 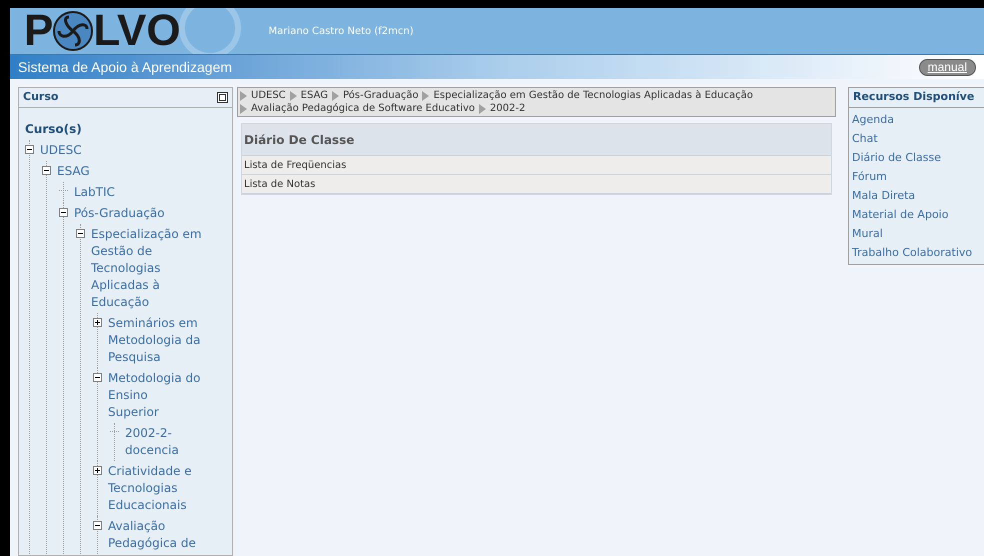 What do you see at coordinates (73, 31) in the screenshot?
I see `logo-icon` at bounding box center [73, 31].